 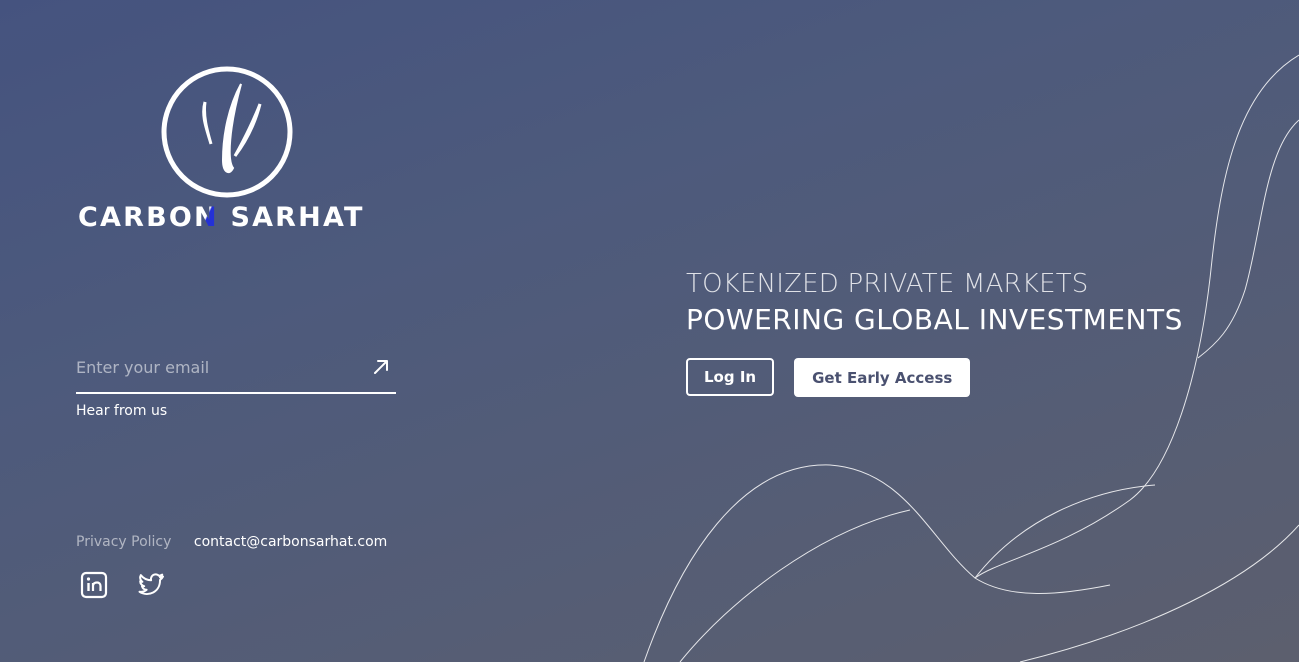 What do you see at coordinates (730, 377) in the screenshot?
I see `login-button: Log In` at bounding box center [730, 377].